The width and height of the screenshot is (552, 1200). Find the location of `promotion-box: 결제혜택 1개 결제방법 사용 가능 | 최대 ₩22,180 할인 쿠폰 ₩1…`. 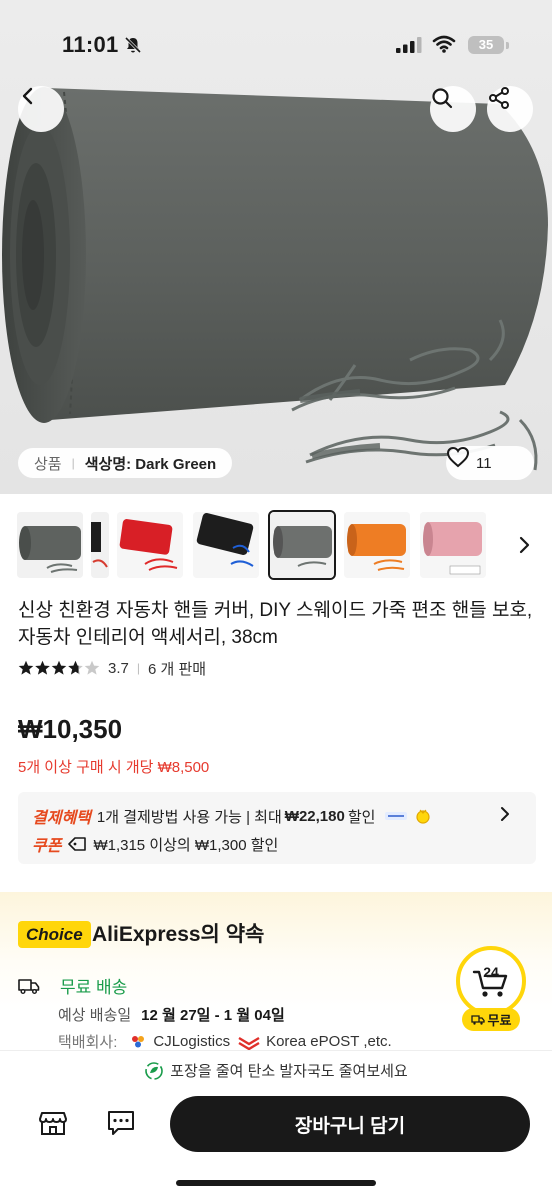

promotion-box: 결제혜택 1개 결제방법 사용 가능 | 최대 ₩22,180 할인 쿠폰 ₩1… is located at coordinates (277, 828).